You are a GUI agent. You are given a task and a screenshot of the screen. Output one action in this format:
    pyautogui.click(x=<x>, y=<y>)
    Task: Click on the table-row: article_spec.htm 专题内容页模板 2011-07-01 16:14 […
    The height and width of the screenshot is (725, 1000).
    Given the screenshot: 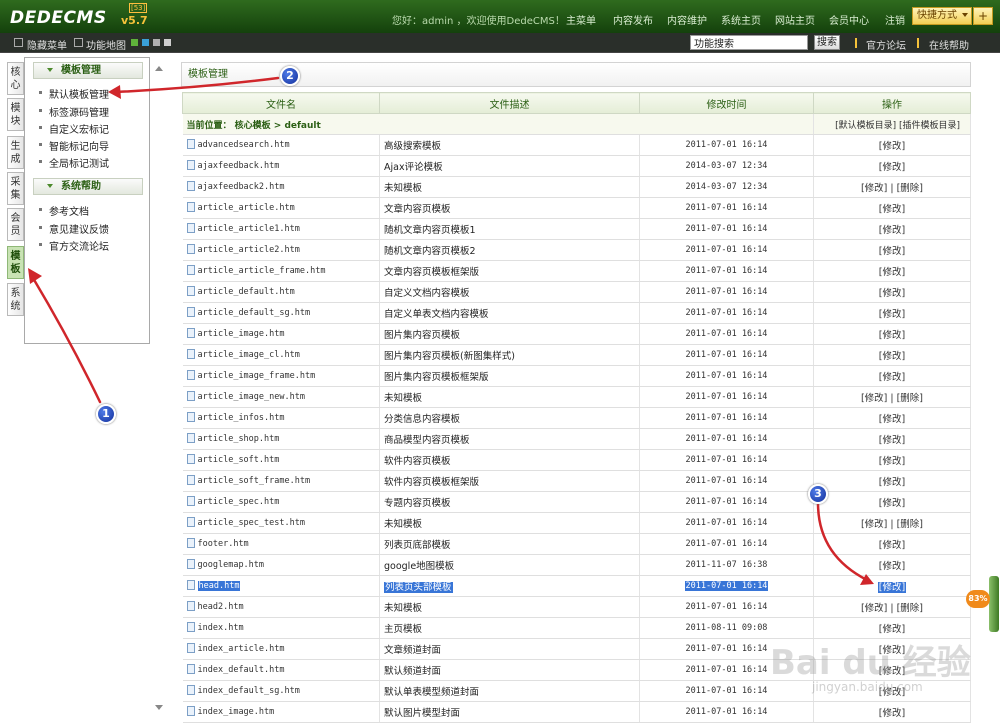 What is the action you would take?
    pyautogui.click(x=576, y=502)
    